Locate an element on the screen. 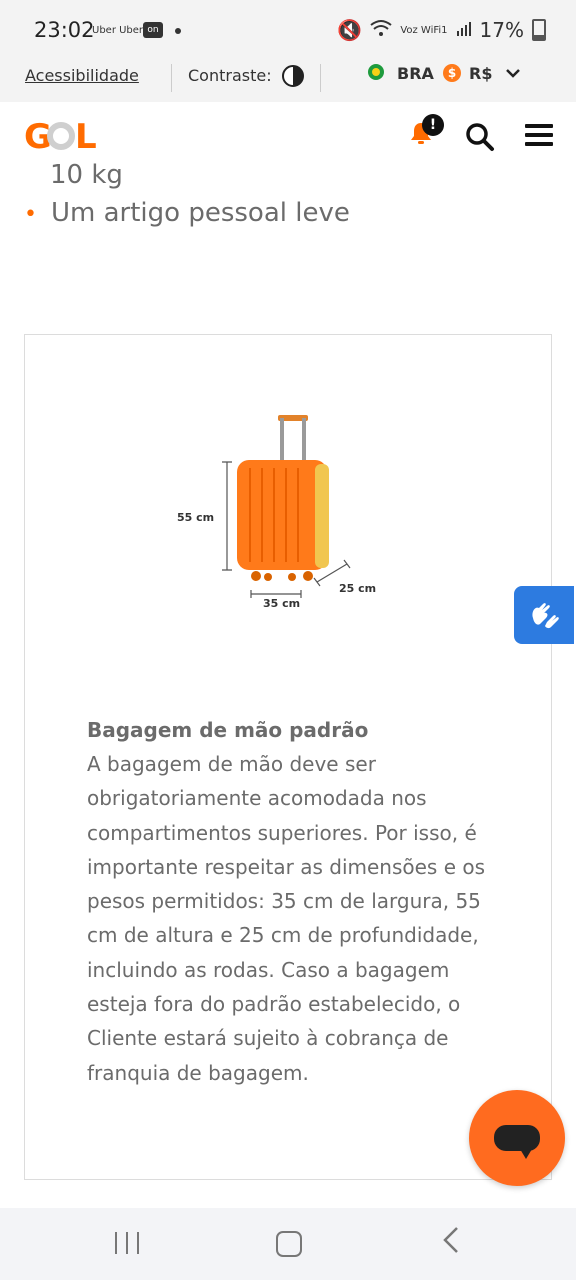 The width and height of the screenshot is (576, 1280). height-dimension-label: 55 cm is located at coordinates (196, 517).